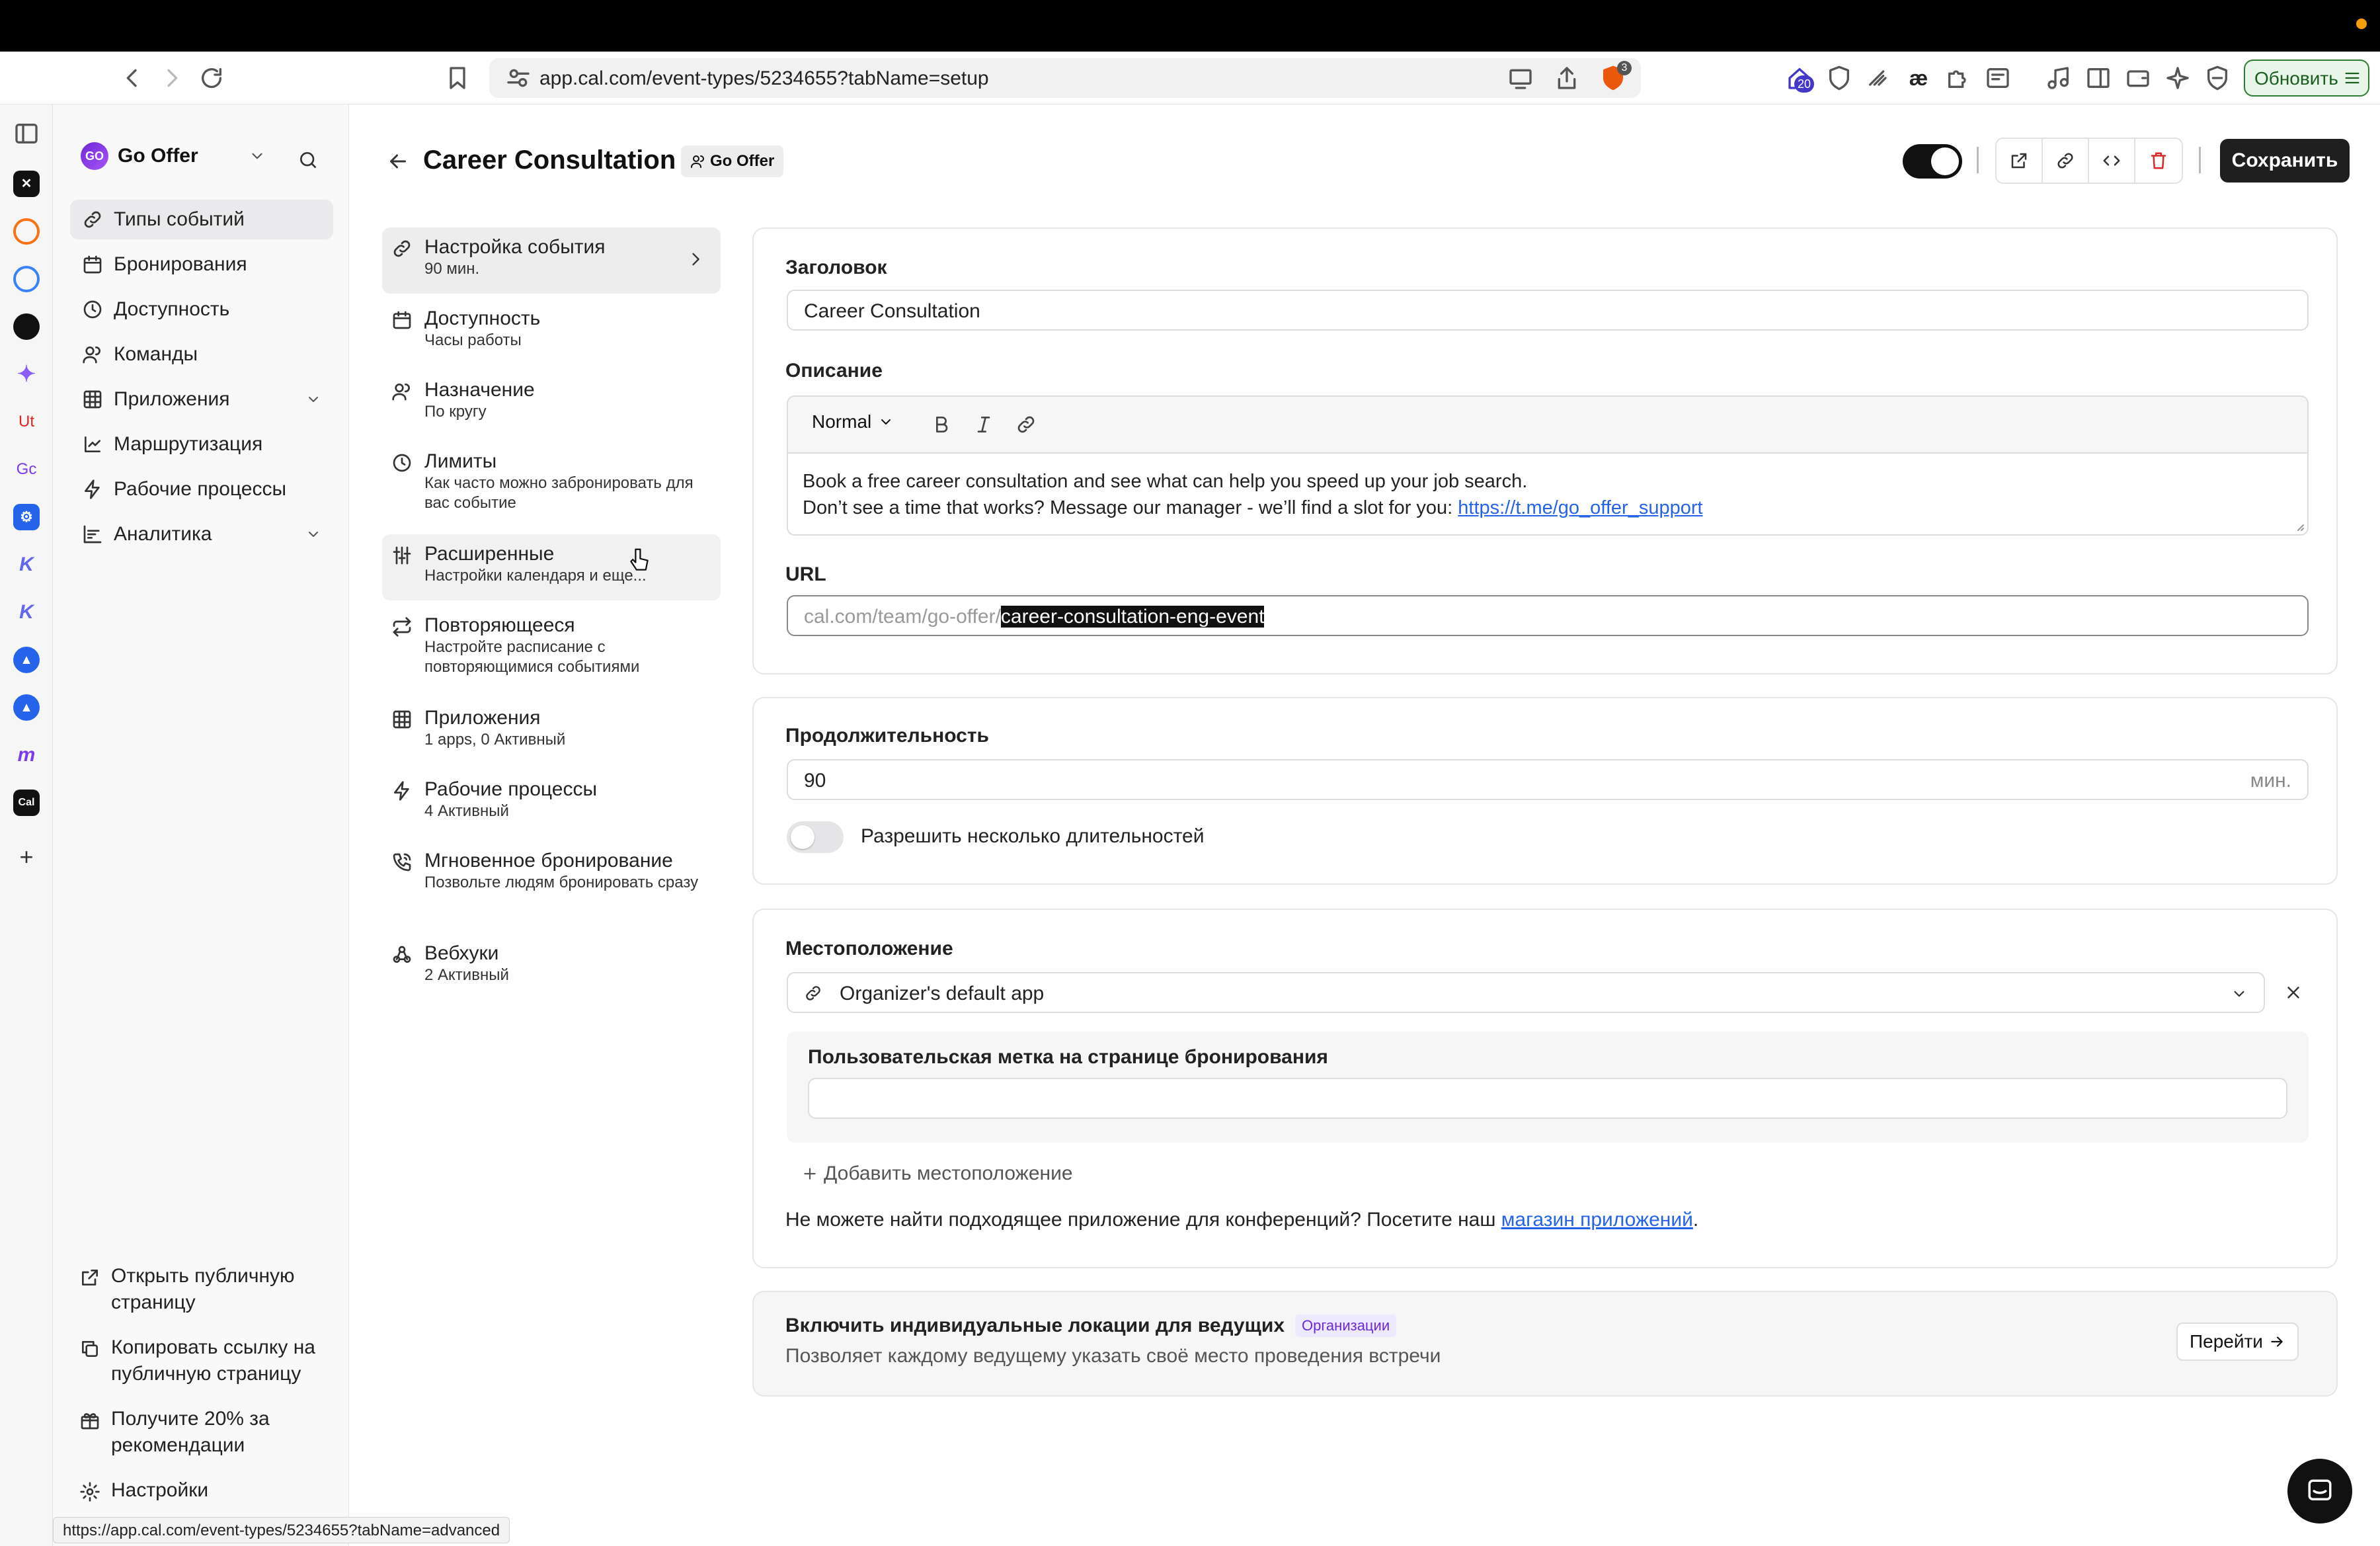 The width and height of the screenshot is (2380, 1546). I want to click on settings-link: Настройки, so click(205, 1490).